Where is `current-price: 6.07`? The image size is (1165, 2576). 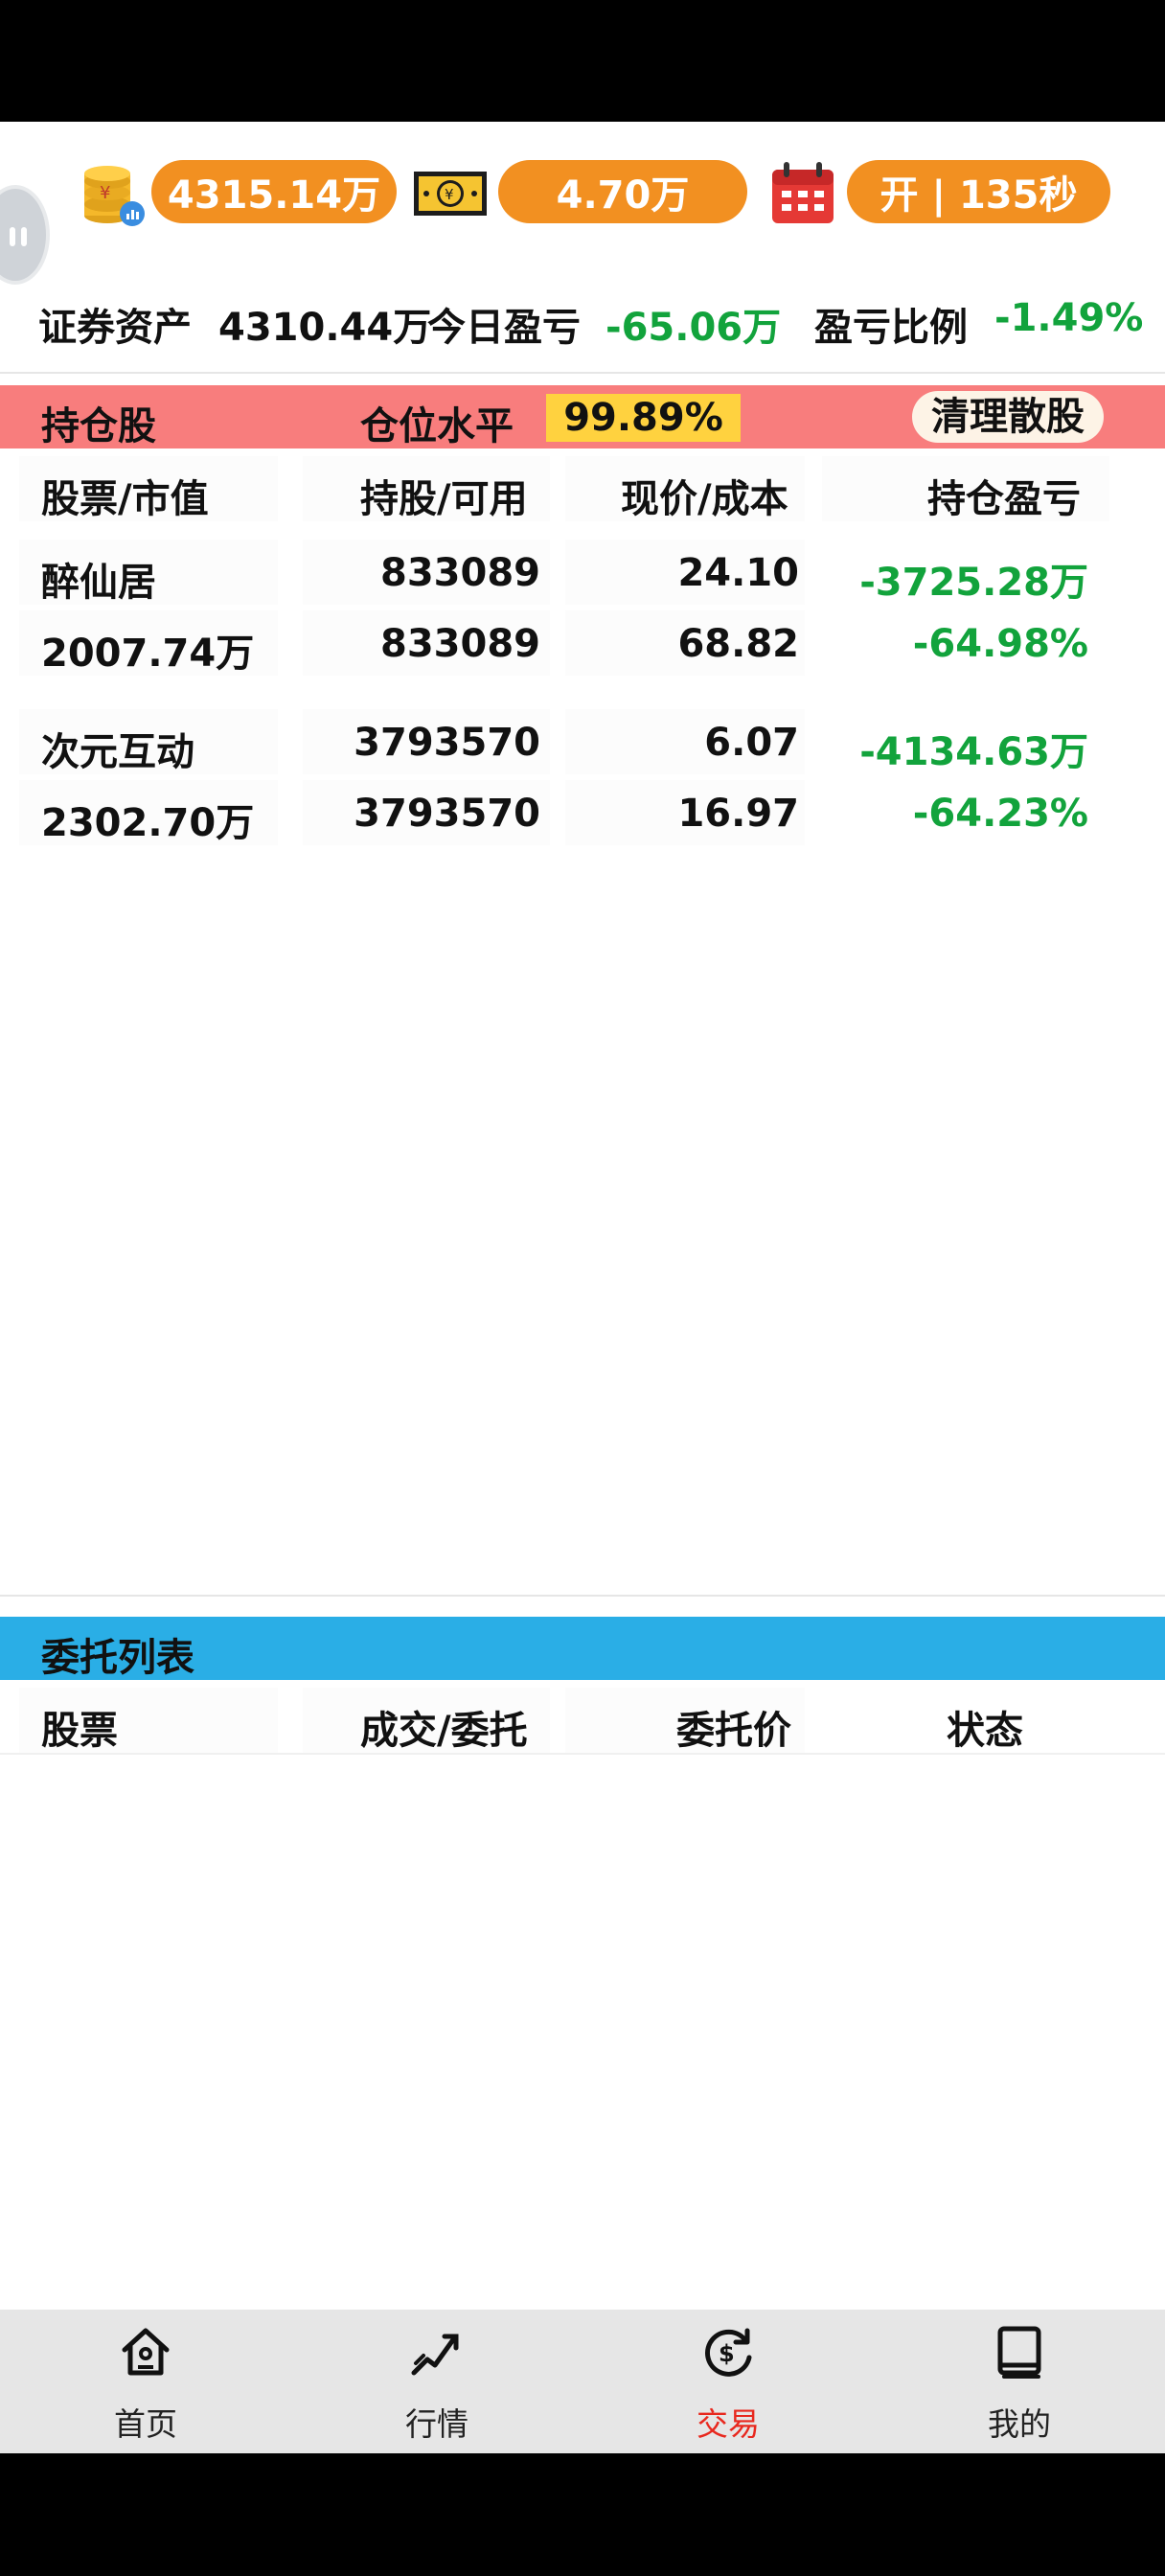 current-price: 6.07 is located at coordinates (751, 743).